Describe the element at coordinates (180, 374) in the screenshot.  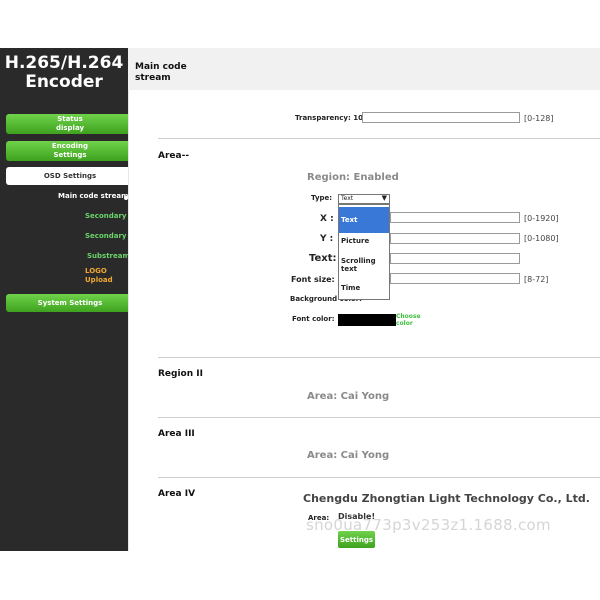
I see `region-2-title: Region II` at that location.